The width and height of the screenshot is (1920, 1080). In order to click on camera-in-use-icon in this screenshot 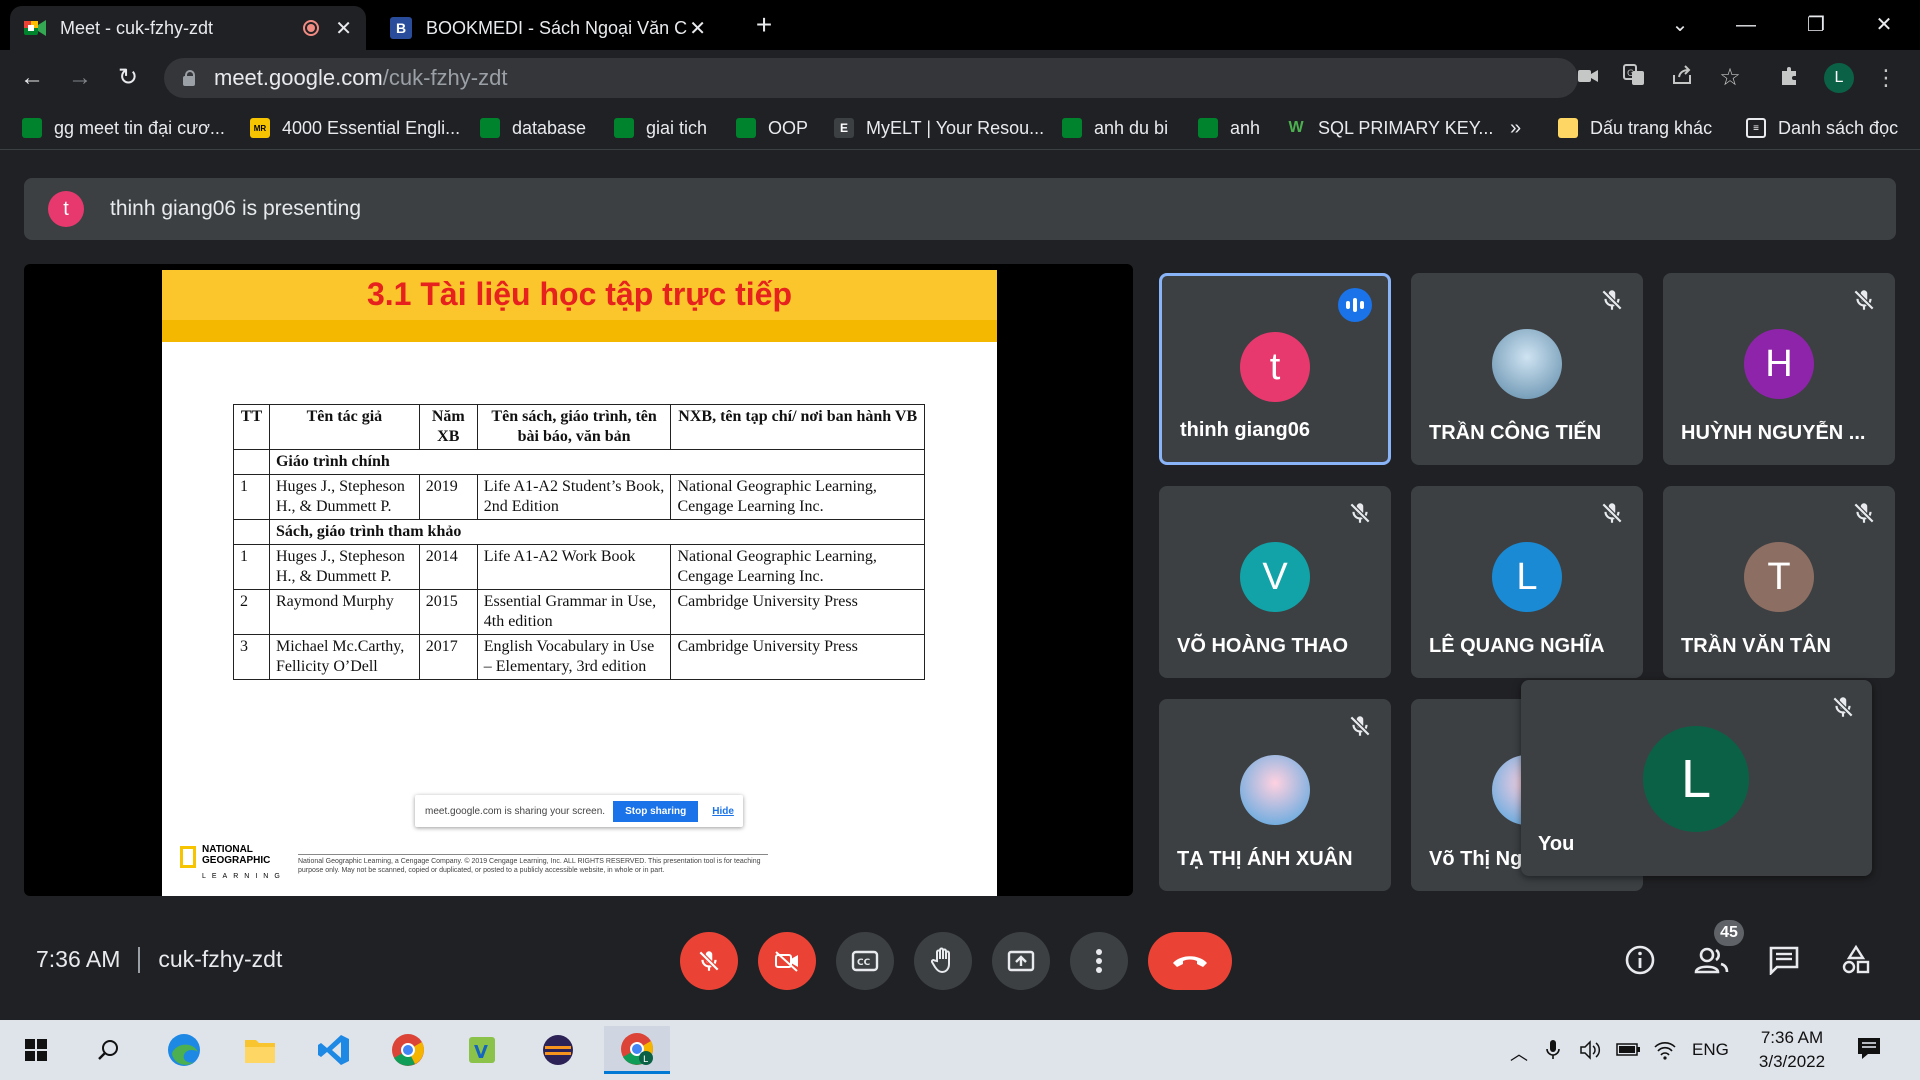, I will do `click(1588, 78)`.